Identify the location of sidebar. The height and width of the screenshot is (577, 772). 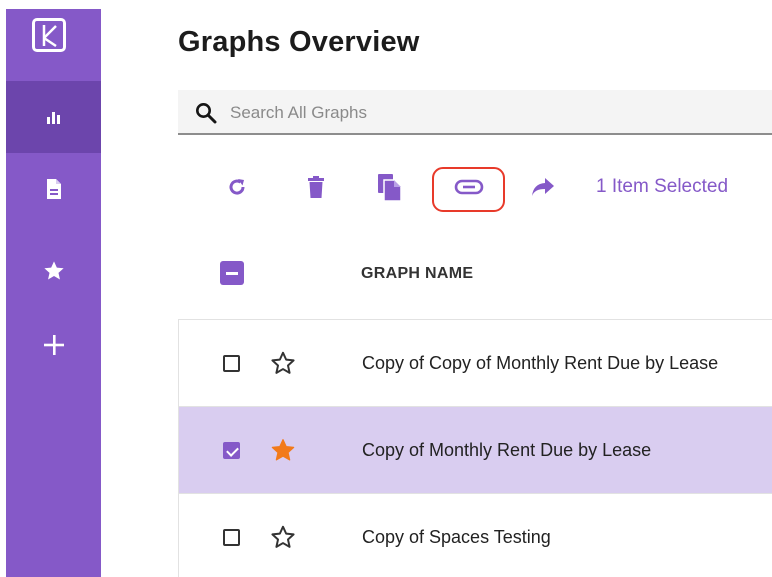
(53, 293).